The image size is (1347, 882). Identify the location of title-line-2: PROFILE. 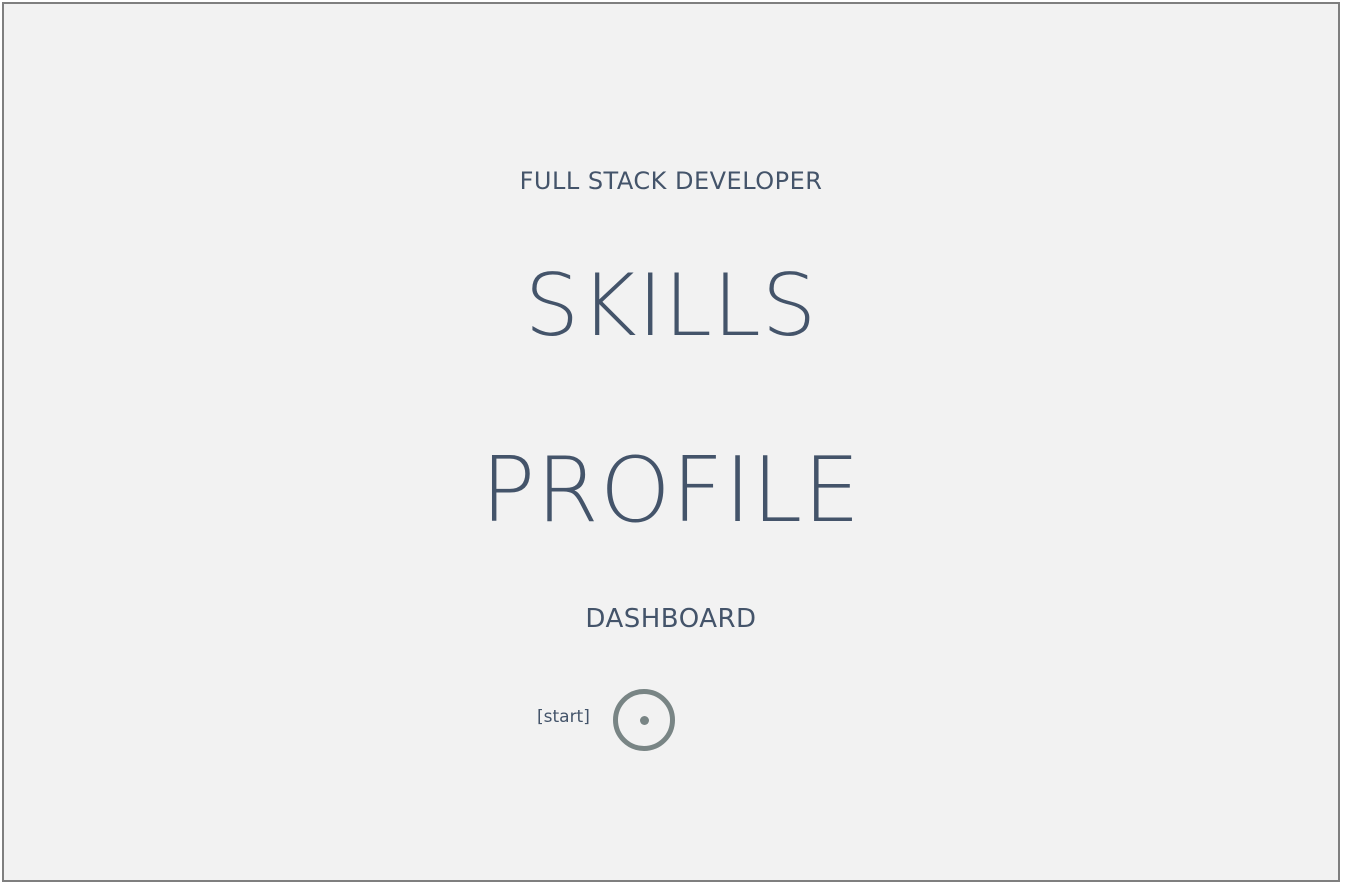
(671, 490).